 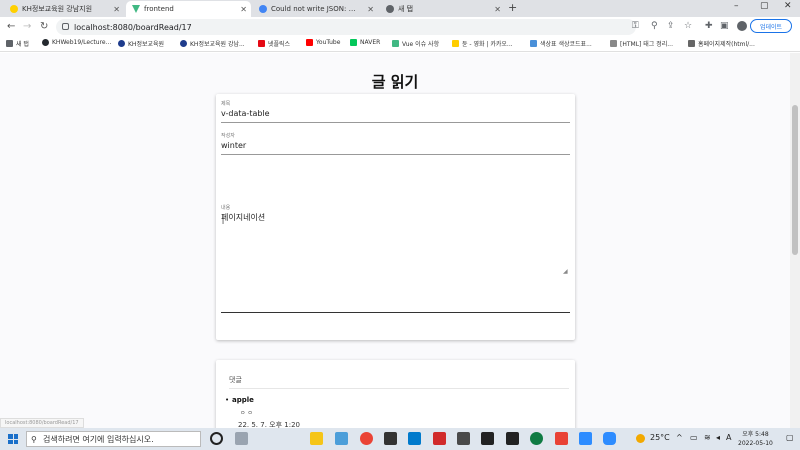 What do you see at coordinates (679, 437) in the screenshot?
I see `tray-arrow-icon: ^` at bounding box center [679, 437].